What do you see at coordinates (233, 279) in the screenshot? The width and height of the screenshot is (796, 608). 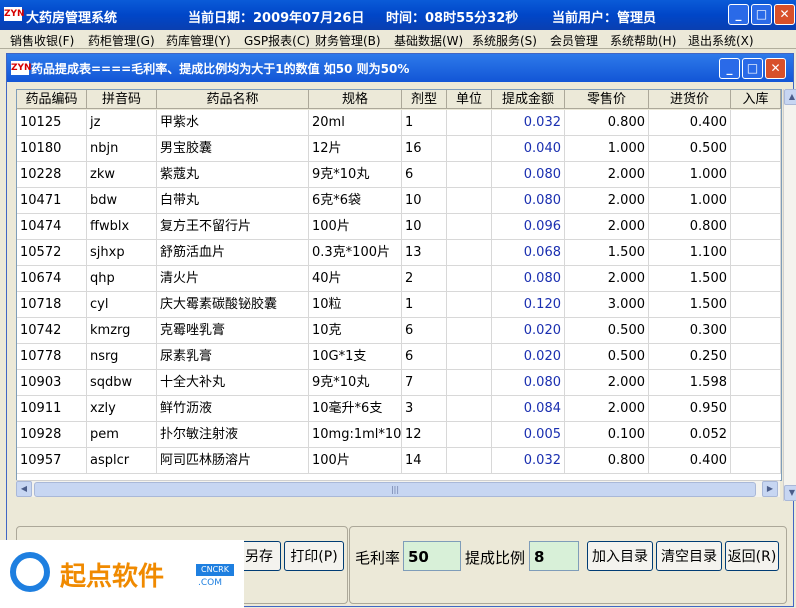 I see `cell-name: 清火片` at bounding box center [233, 279].